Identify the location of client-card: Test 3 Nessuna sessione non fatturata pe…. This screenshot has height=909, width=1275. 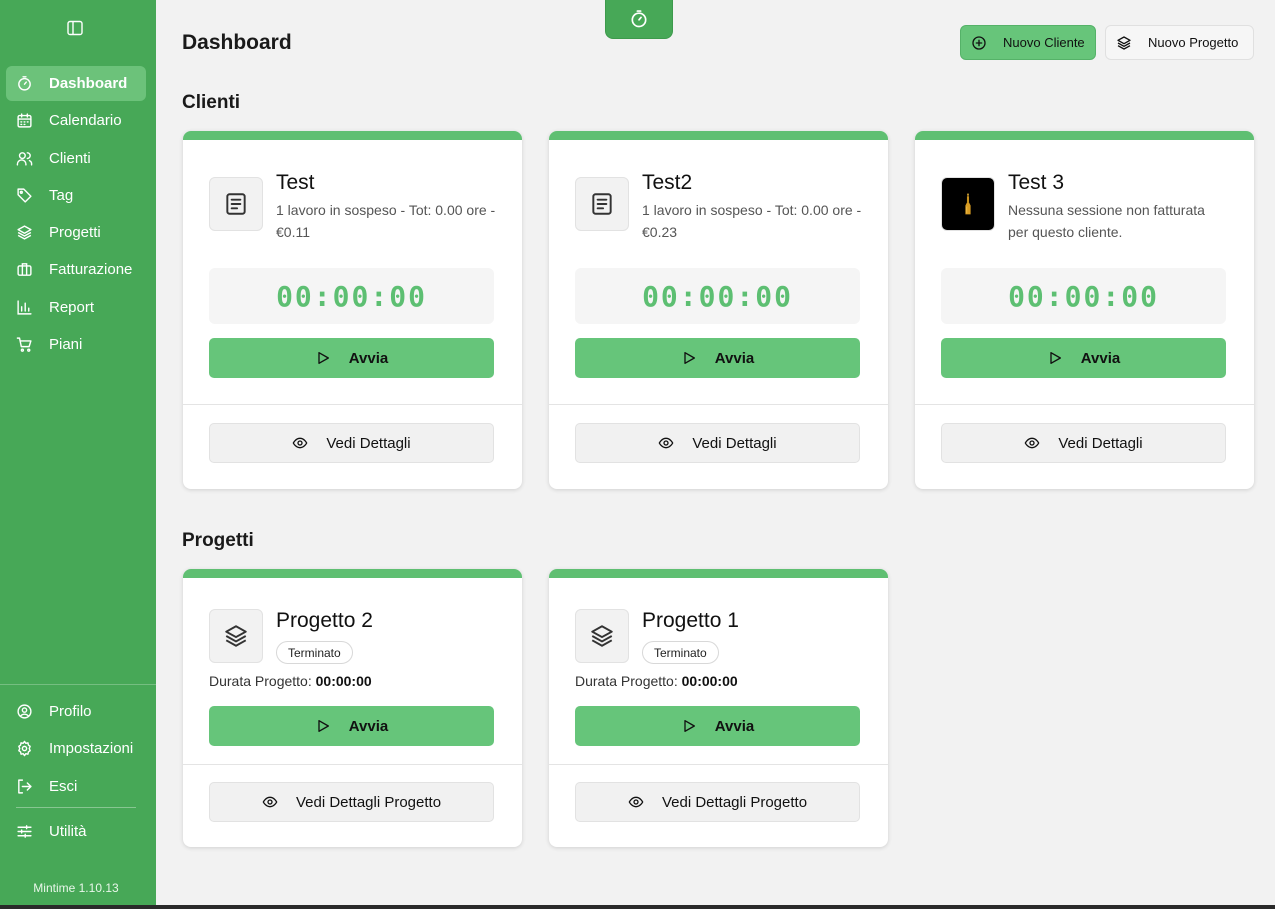
(1084, 310).